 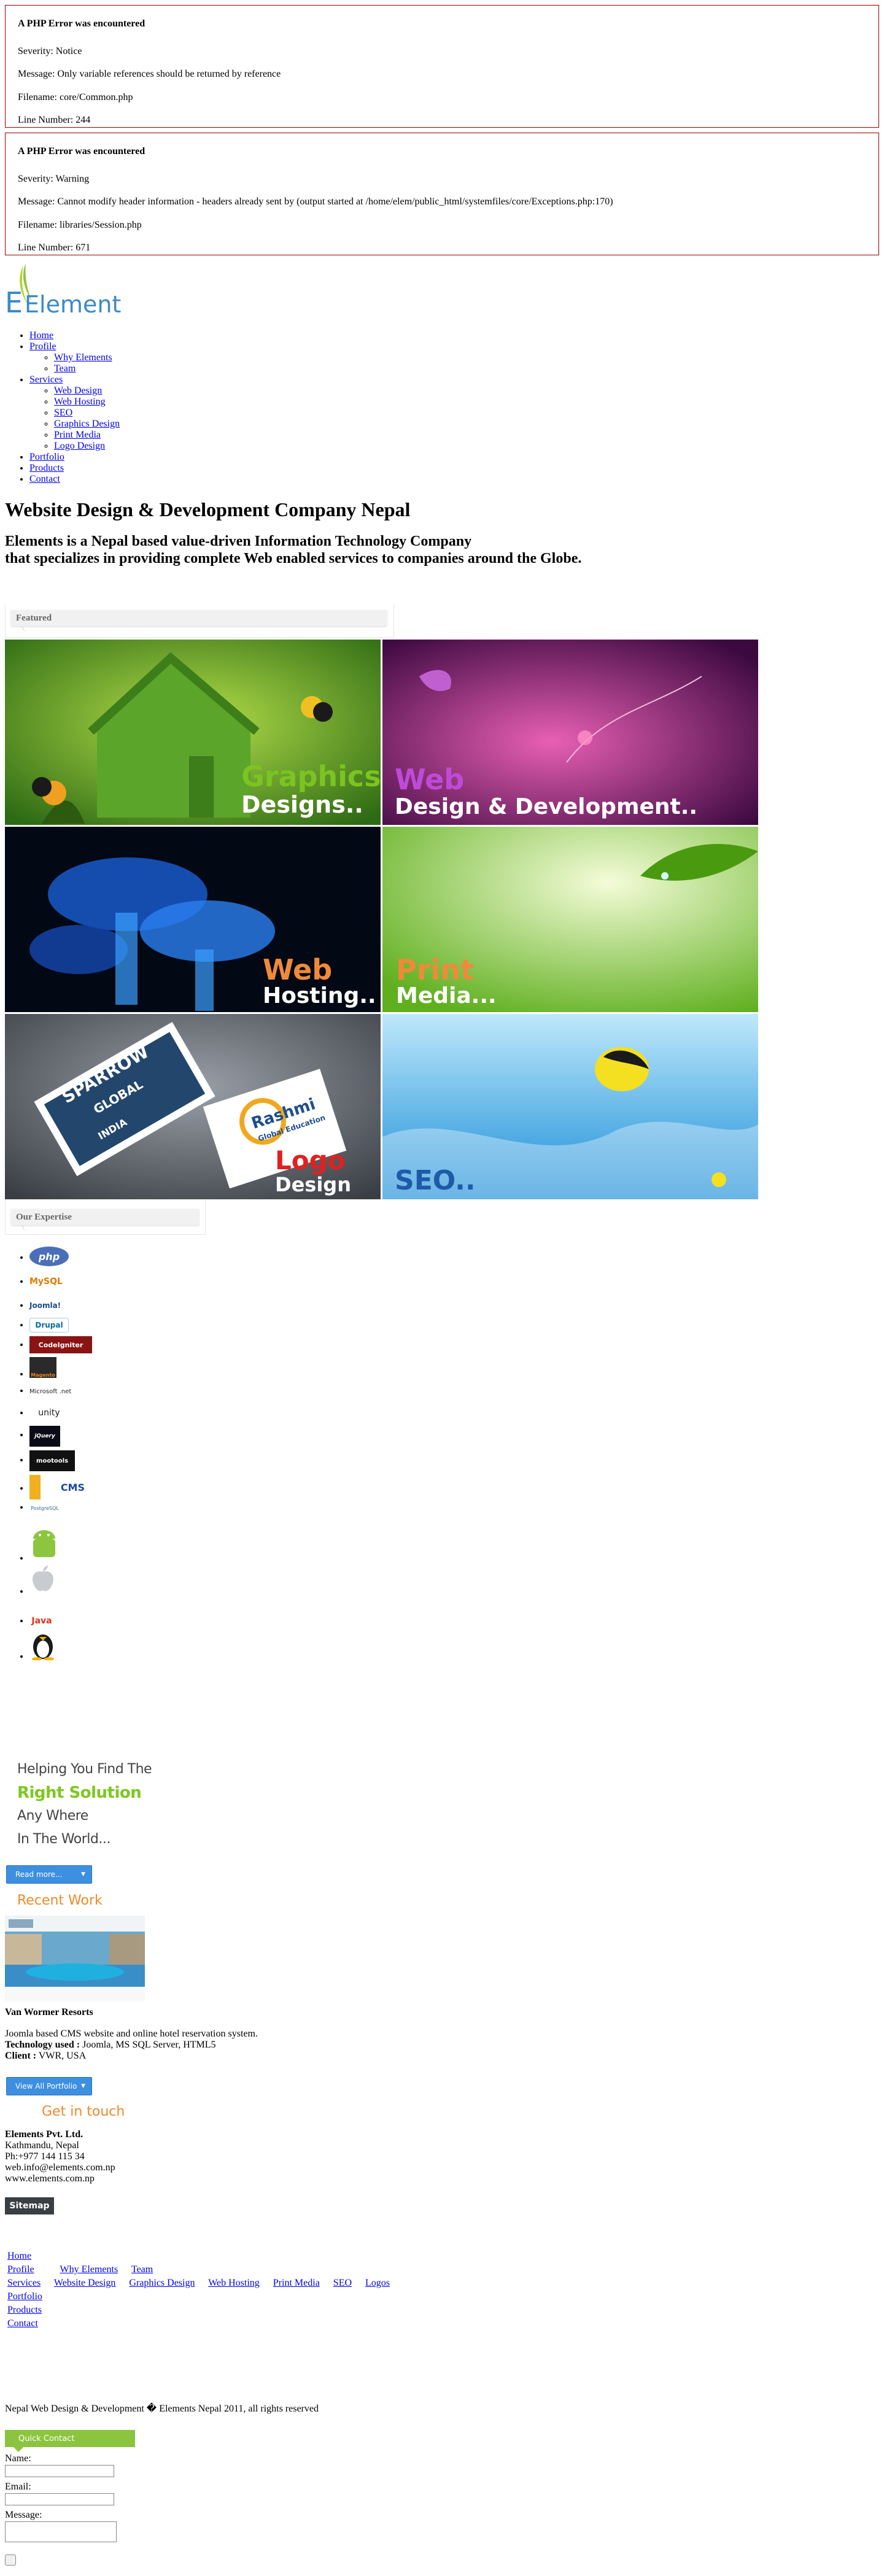 What do you see at coordinates (43, 1647) in the screenshot?
I see `linux-penguin-icon` at bounding box center [43, 1647].